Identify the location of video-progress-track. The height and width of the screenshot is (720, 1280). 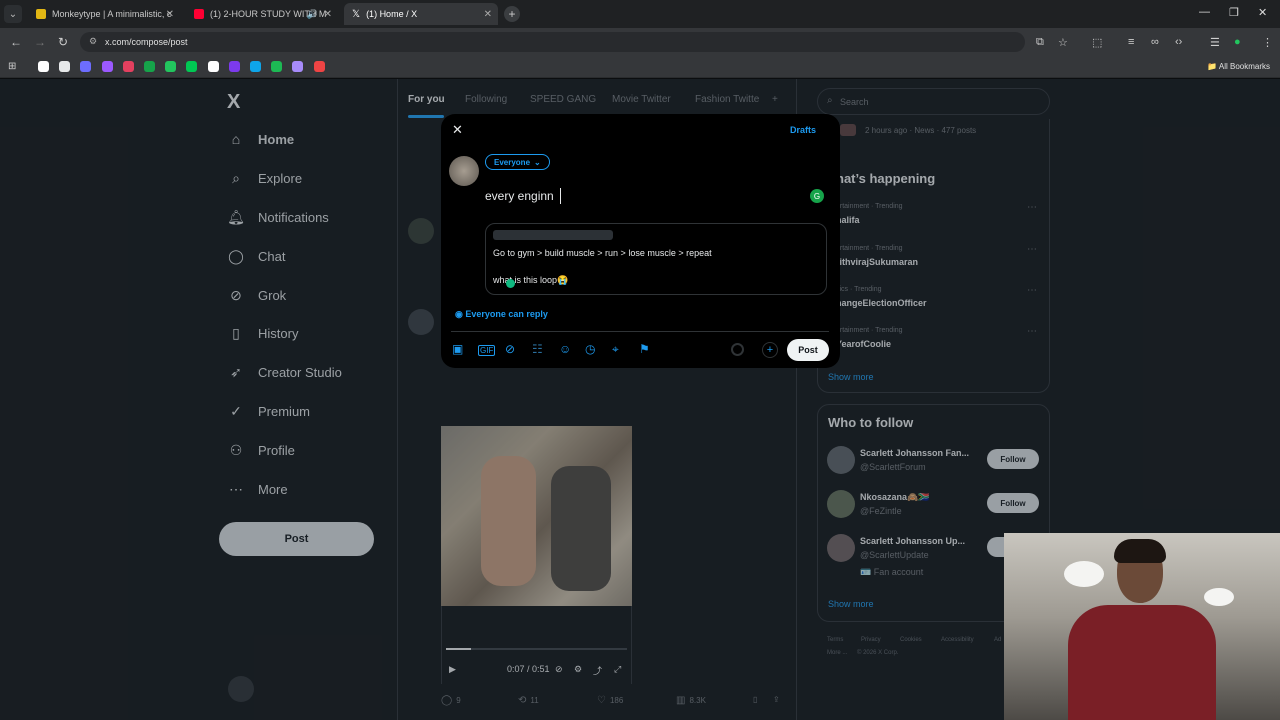
(536, 649).